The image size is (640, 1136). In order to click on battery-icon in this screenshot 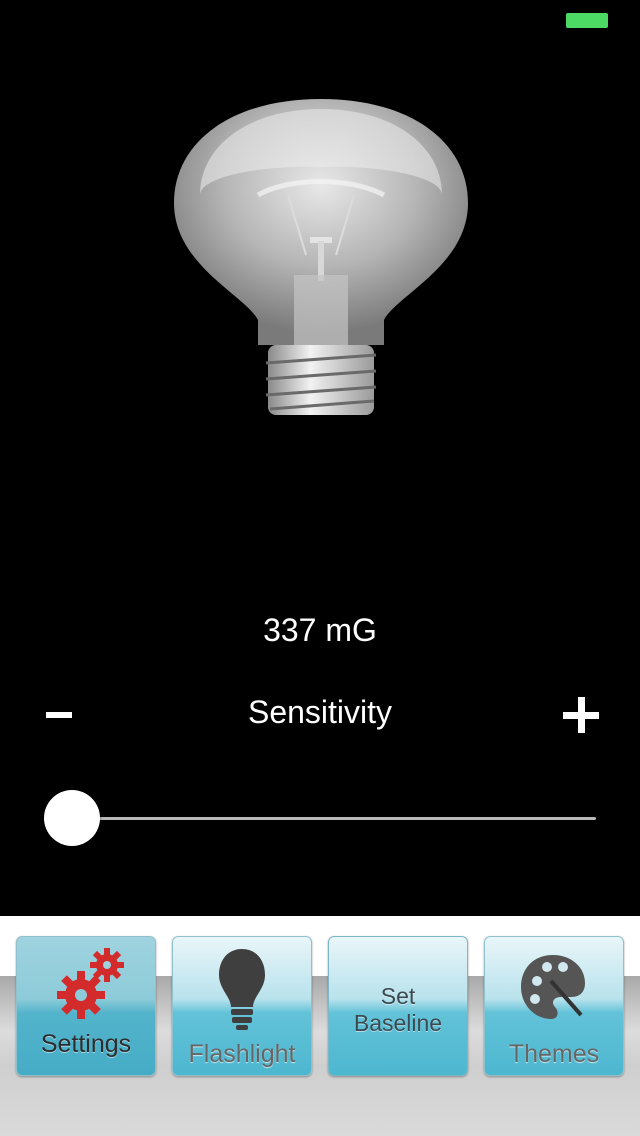, I will do `click(587, 20)`.